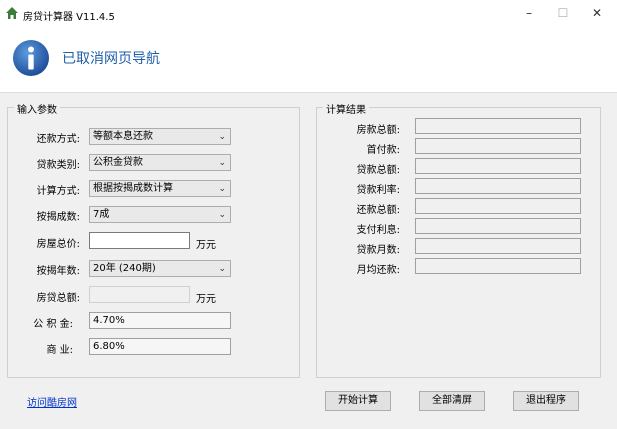 Image resolution: width=617 pixels, height=429 pixels. I want to click on result-label: 贷款总额:, so click(378, 170).